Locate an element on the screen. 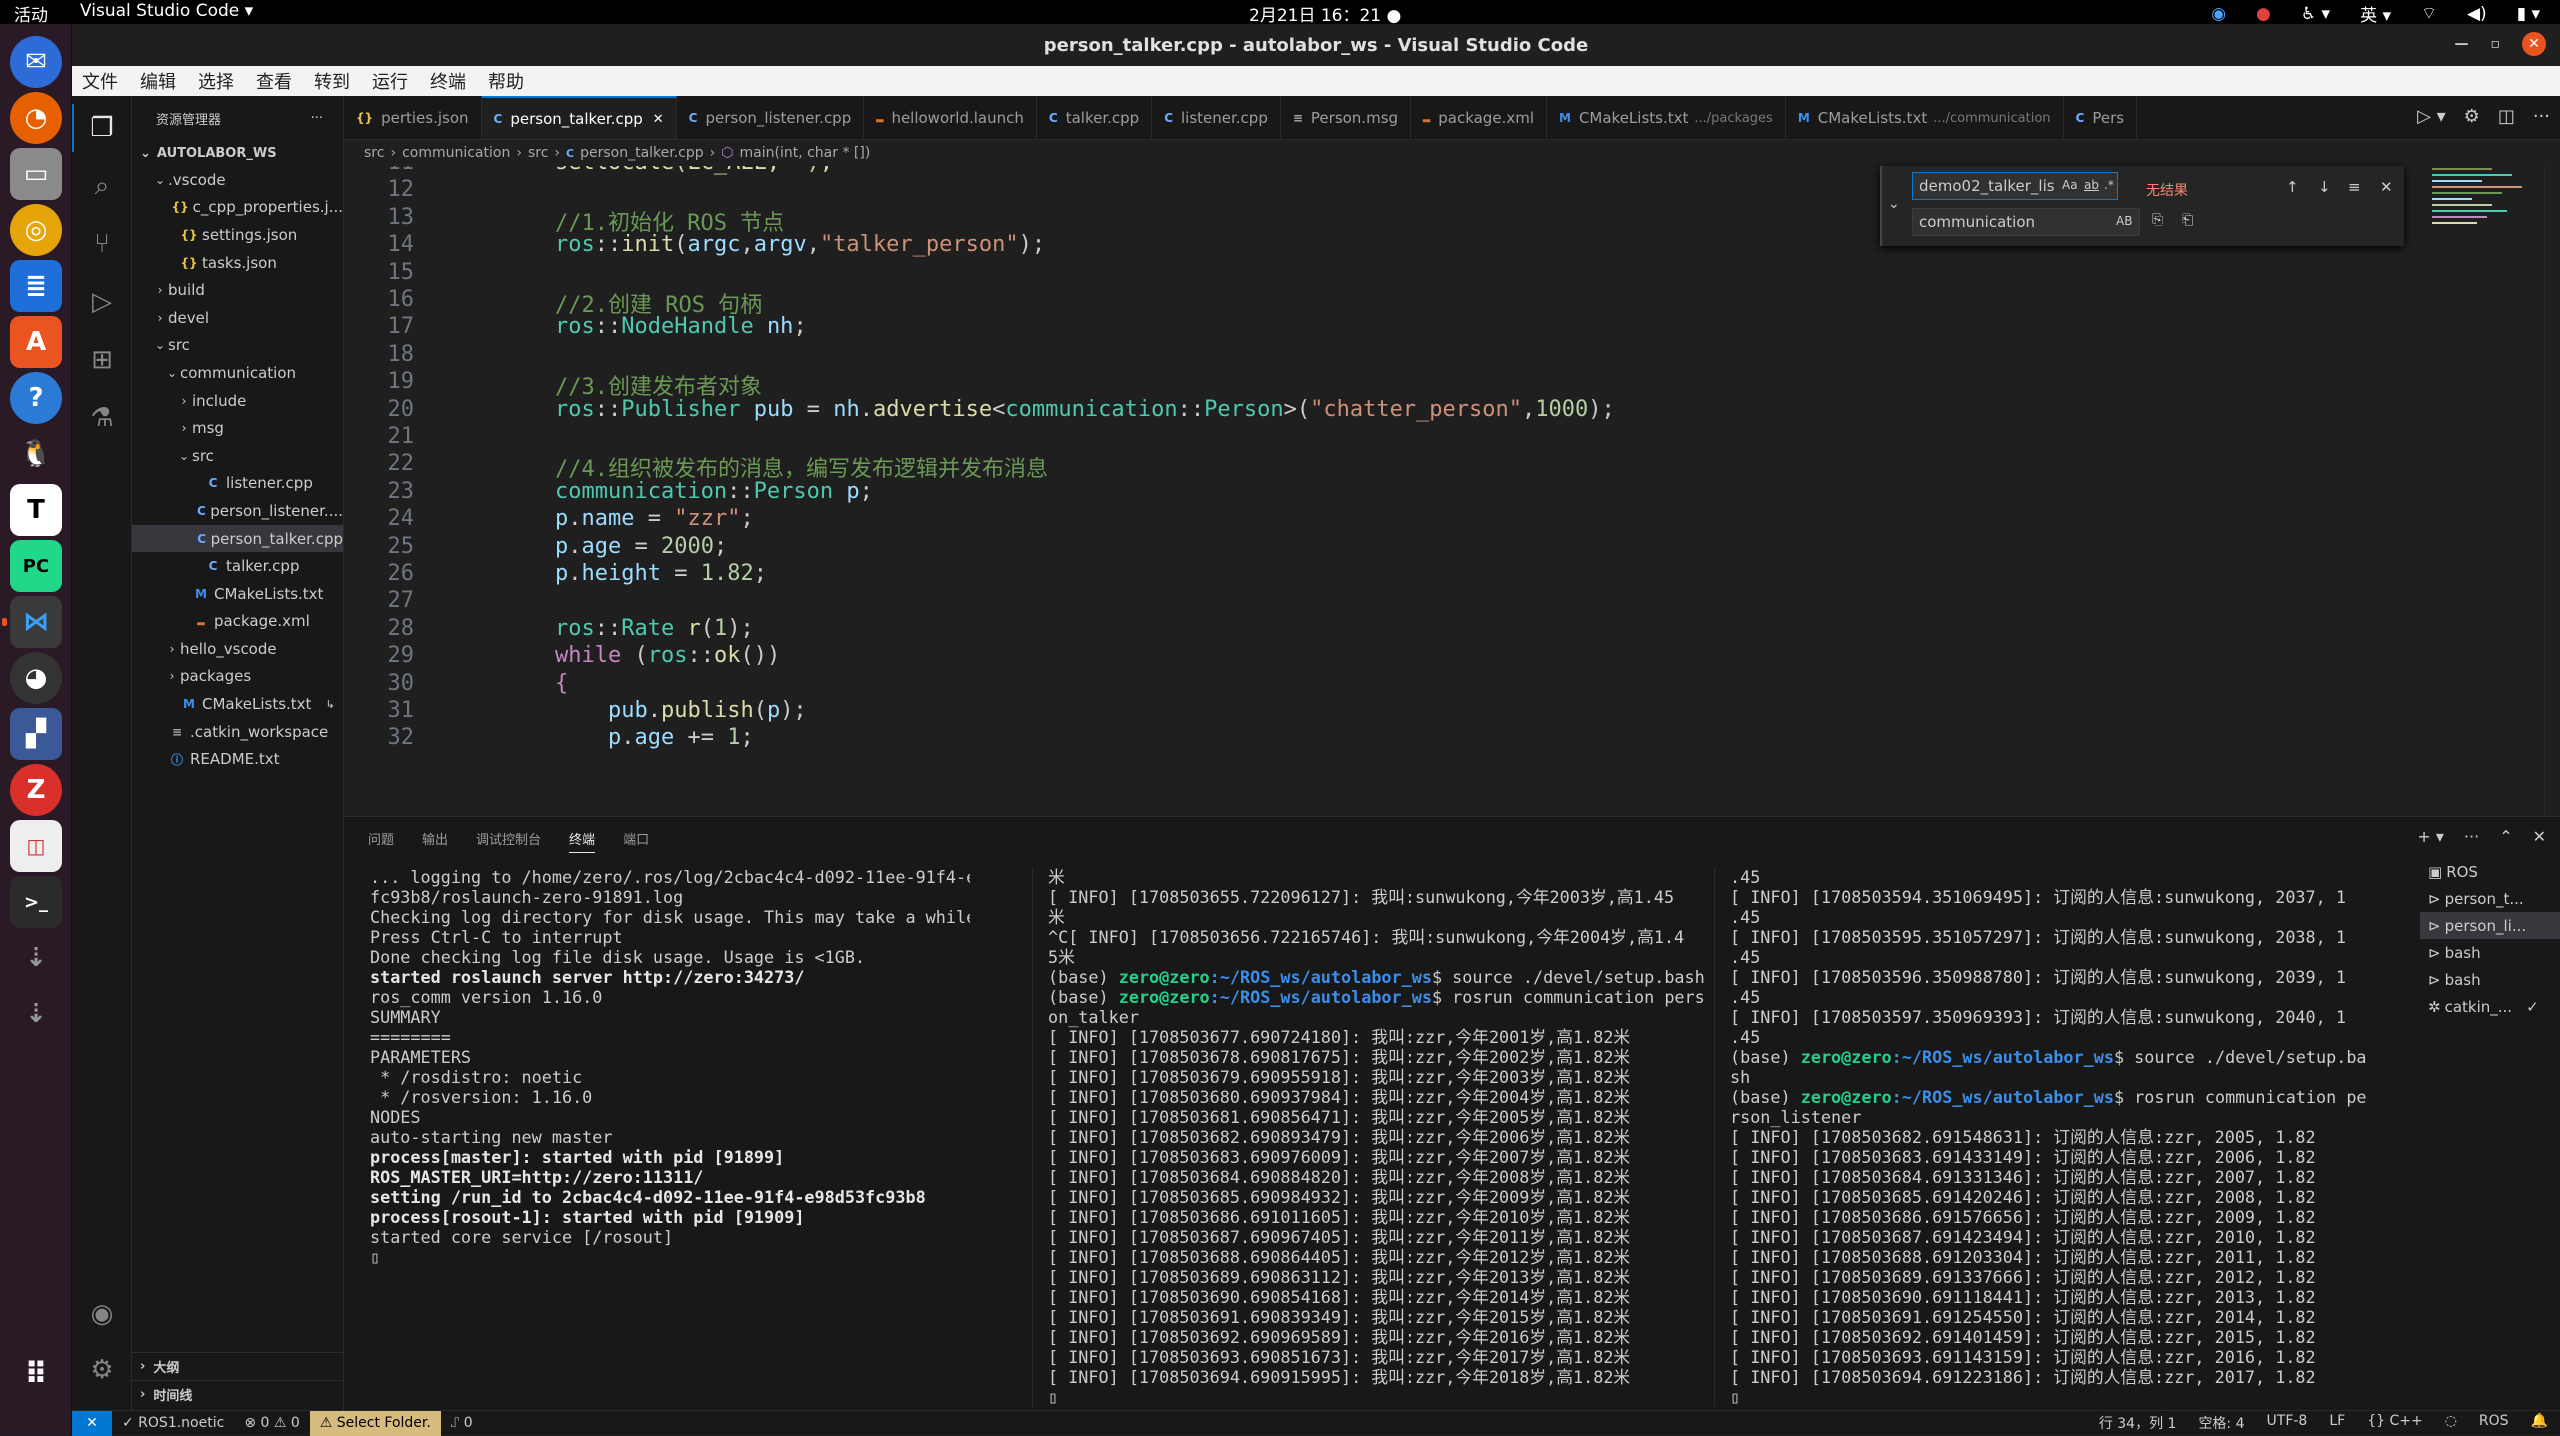 This screenshot has height=1436, width=2560. tab-cmakelists-txt: M CMakeLists.txt .../packages is located at coordinates (1666, 117).